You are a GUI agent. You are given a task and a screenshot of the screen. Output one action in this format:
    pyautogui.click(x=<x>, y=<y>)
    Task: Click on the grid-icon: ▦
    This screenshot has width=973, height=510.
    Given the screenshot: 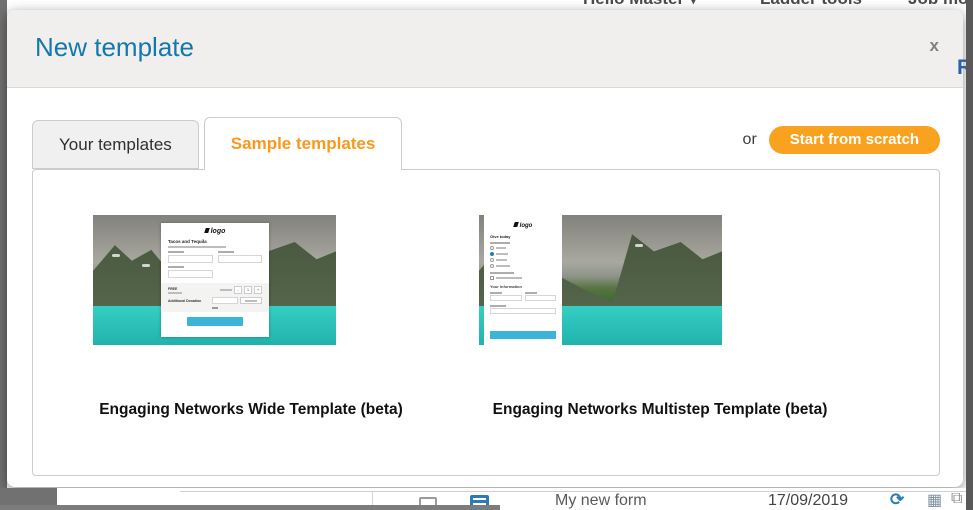 What is the action you would take?
    pyautogui.click(x=934, y=500)
    